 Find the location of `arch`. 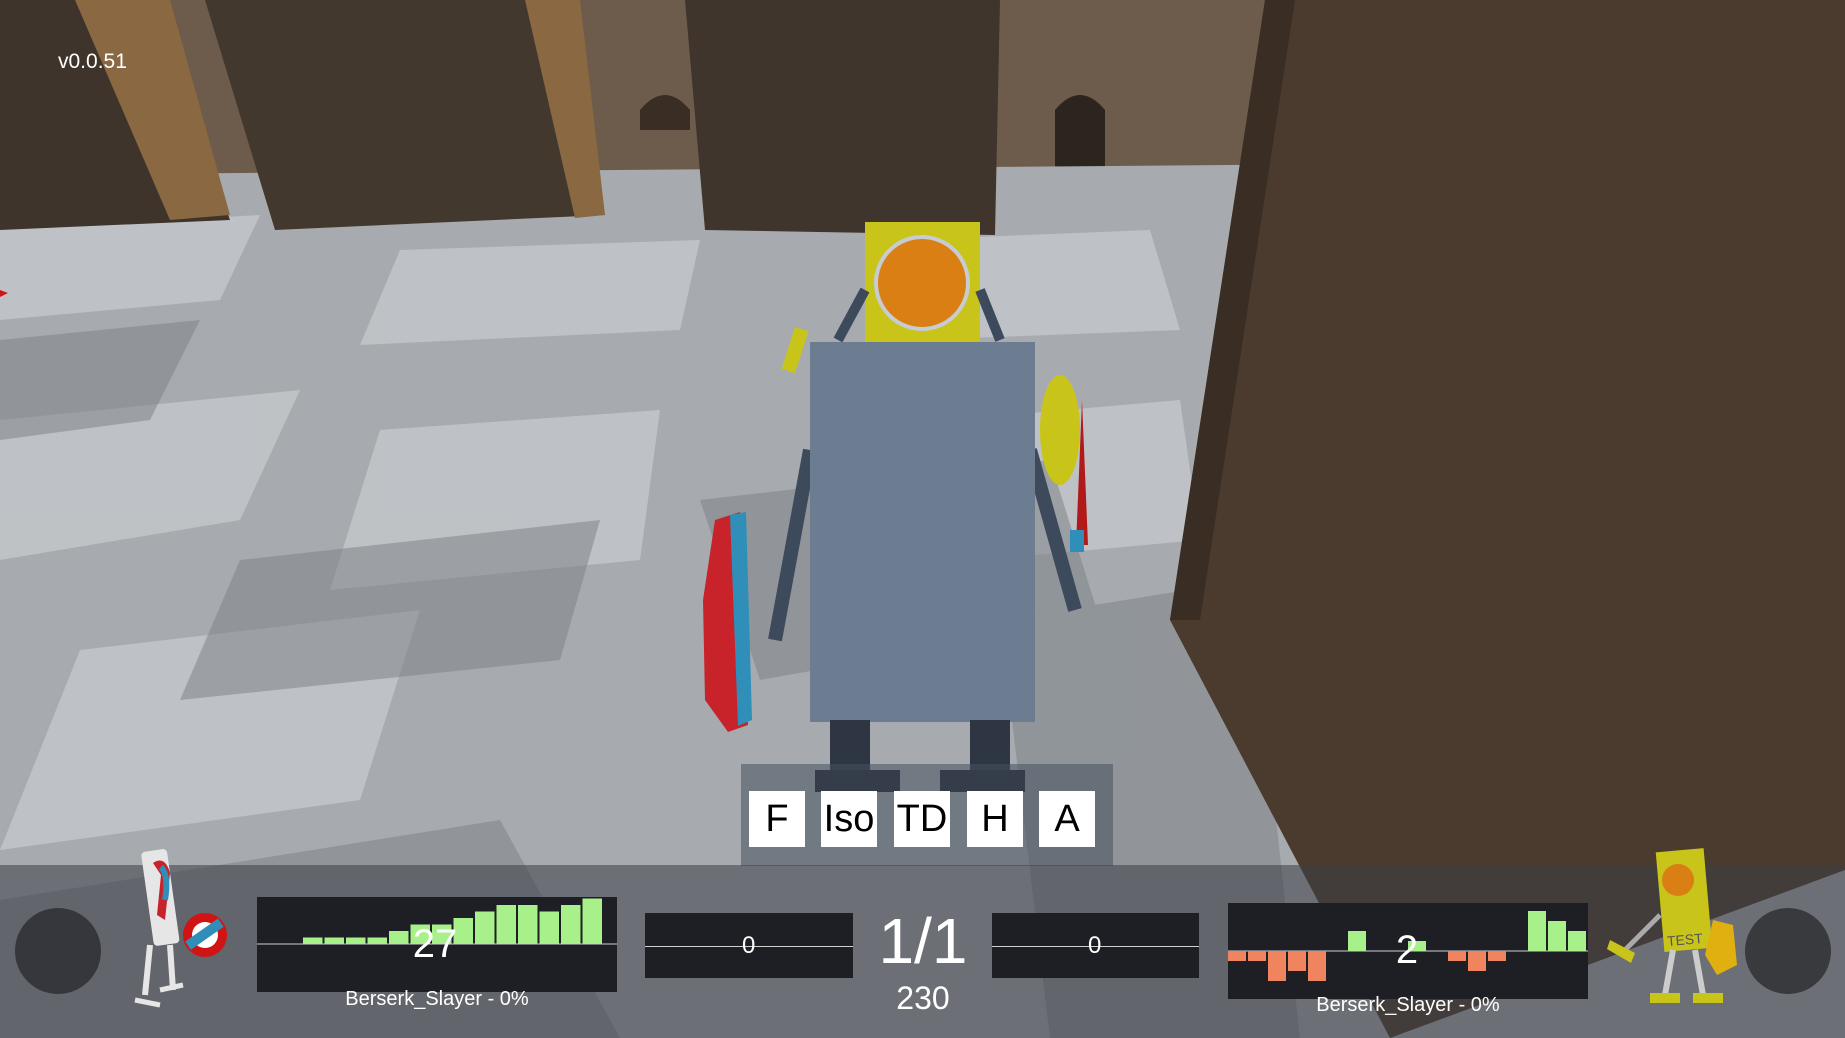

arch is located at coordinates (1080, 132).